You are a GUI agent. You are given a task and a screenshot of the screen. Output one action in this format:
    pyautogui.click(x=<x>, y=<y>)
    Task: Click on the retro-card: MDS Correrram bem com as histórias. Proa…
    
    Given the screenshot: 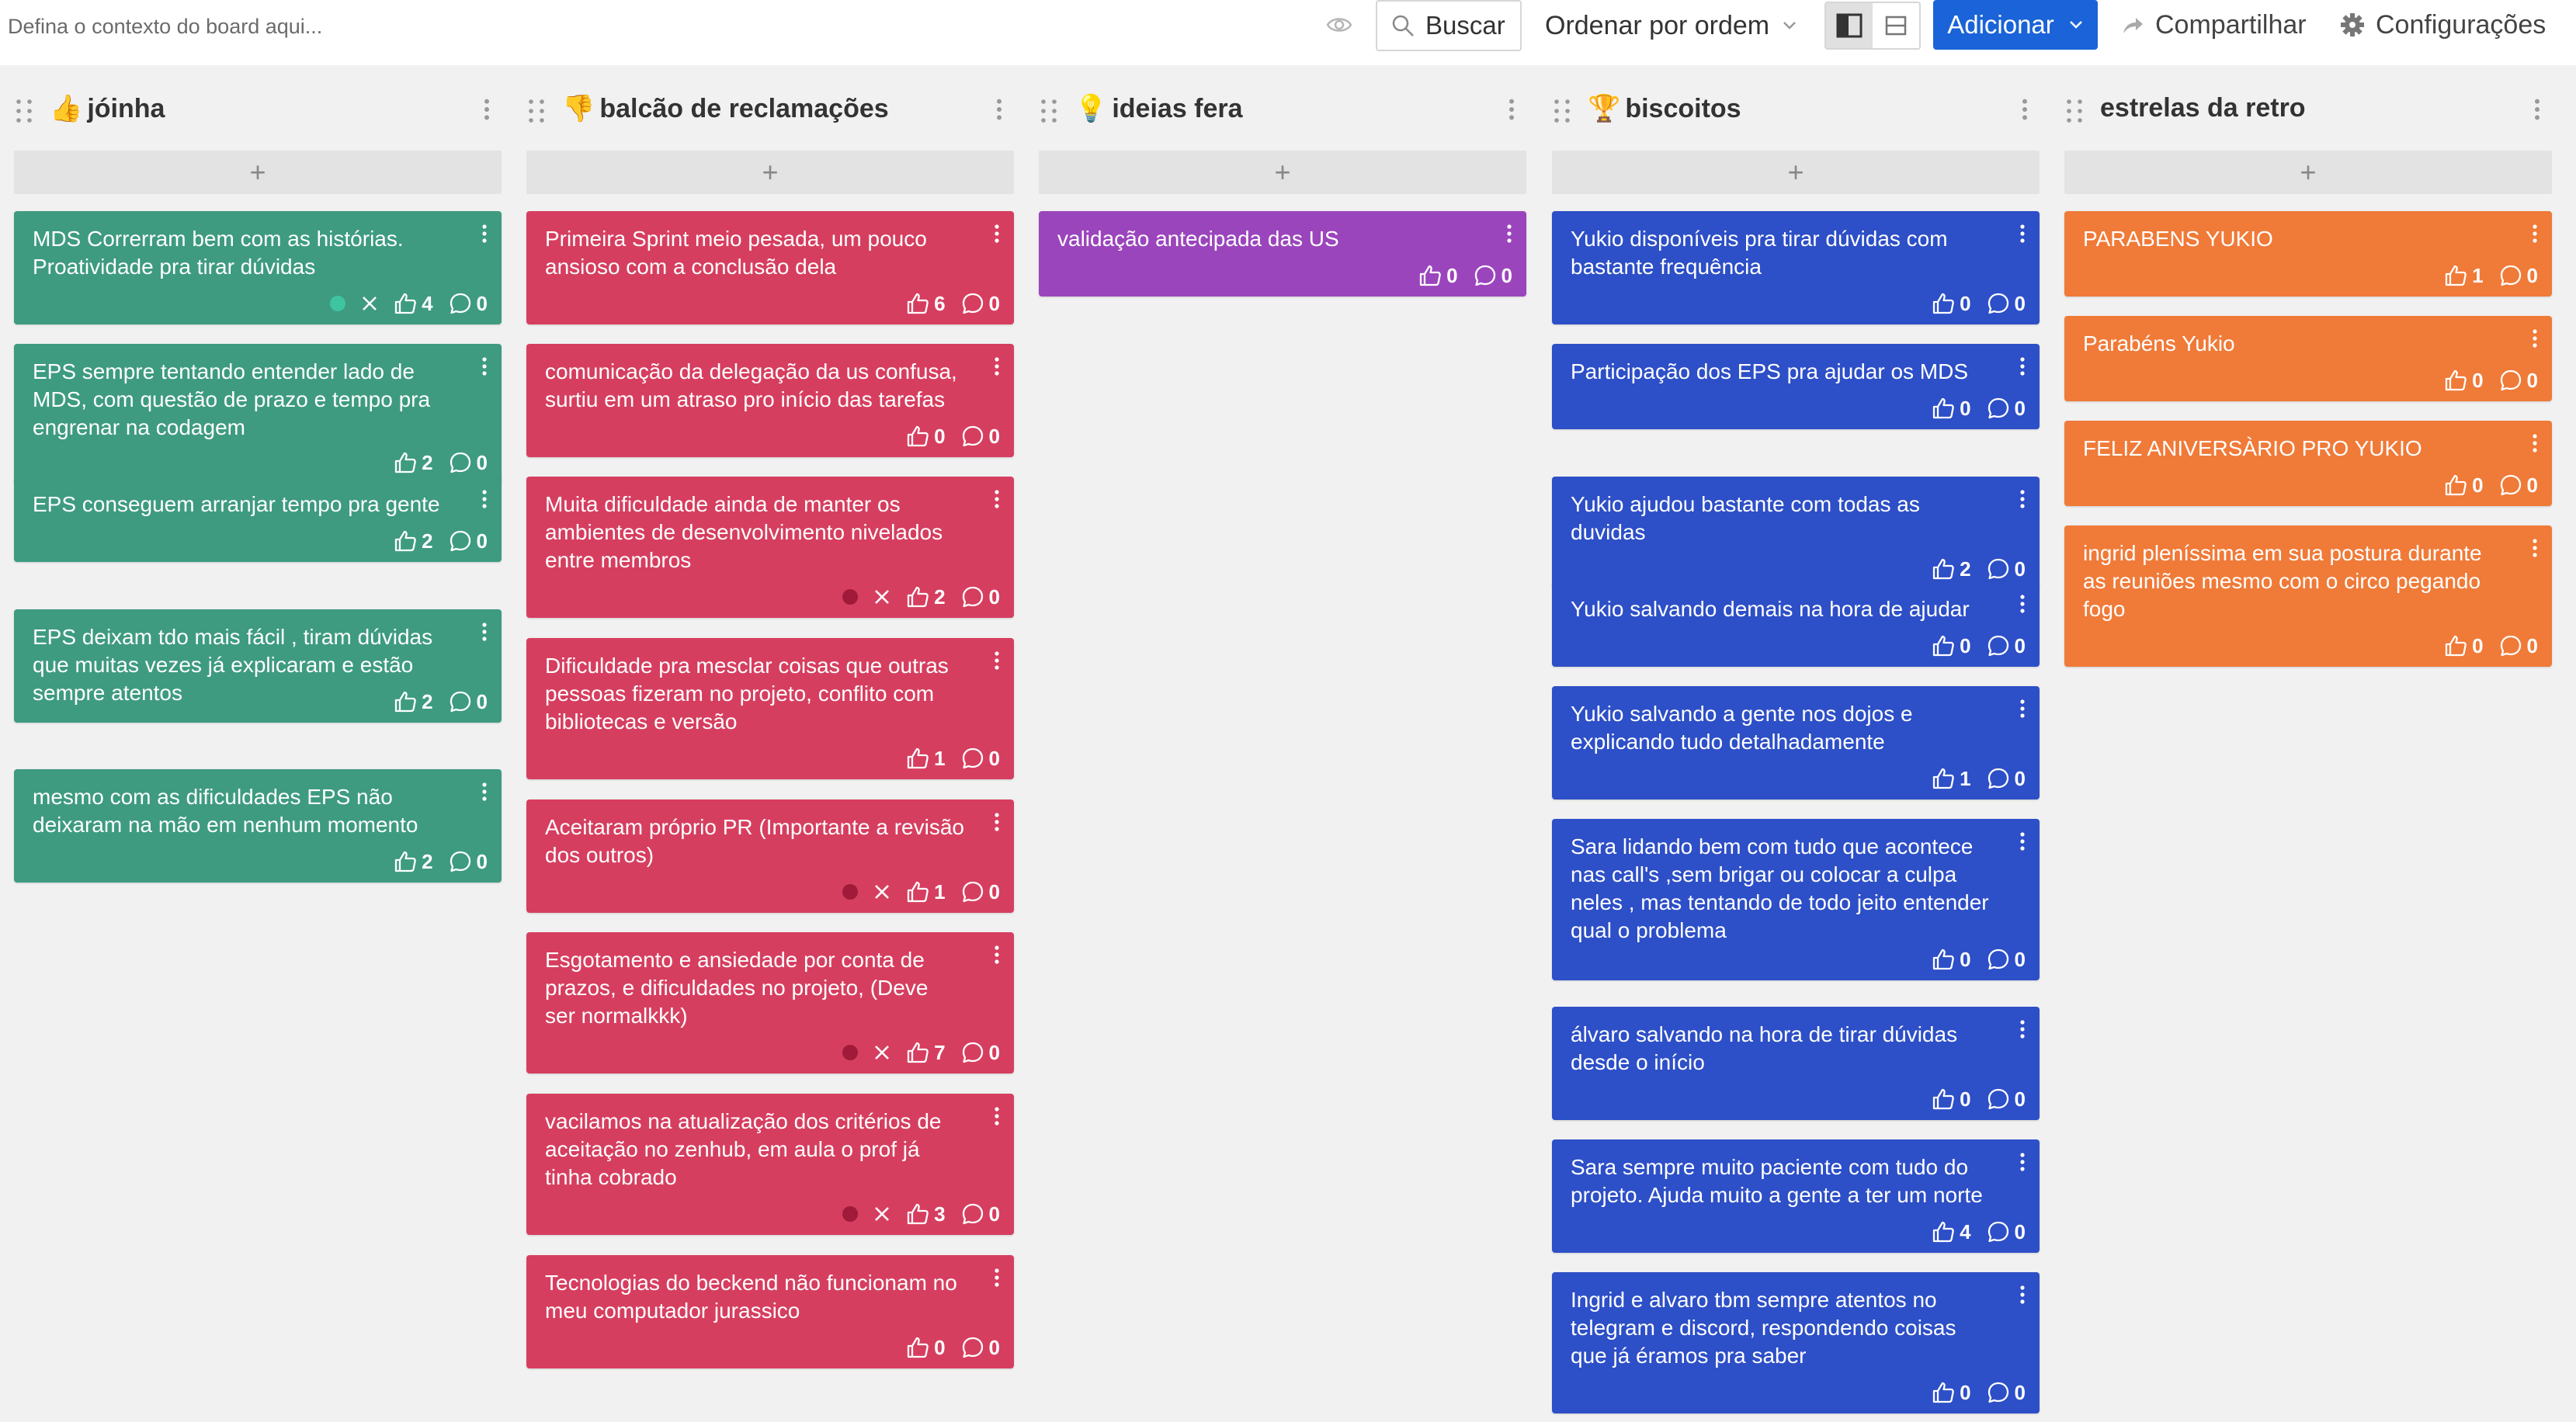 What is the action you would take?
    pyautogui.click(x=258, y=267)
    